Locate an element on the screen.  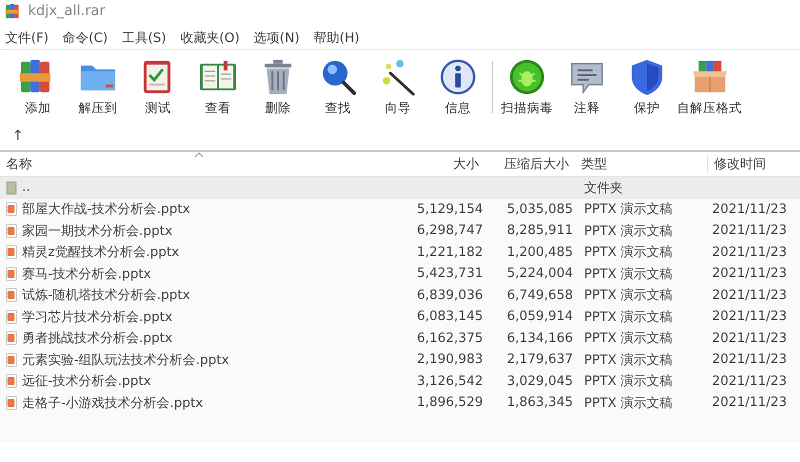
menu-item: 工具(S) is located at coordinates (144, 38).